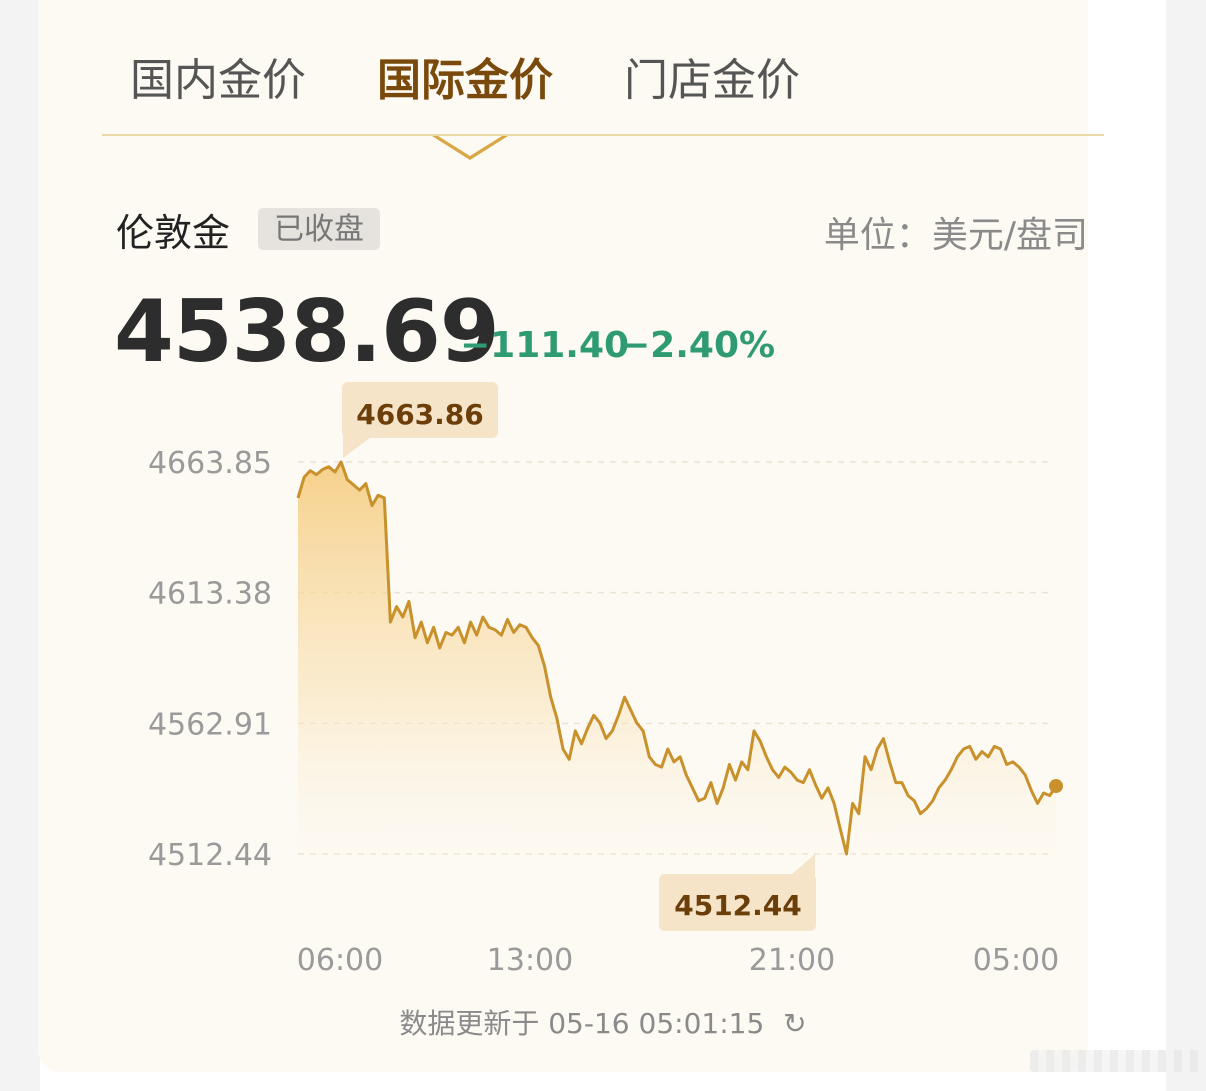 This screenshot has width=1206, height=1091. Describe the element at coordinates (582, 1023) in the screenshot. I see `update-time-text: 数据更新于 05-16 05:01:15` at that location.